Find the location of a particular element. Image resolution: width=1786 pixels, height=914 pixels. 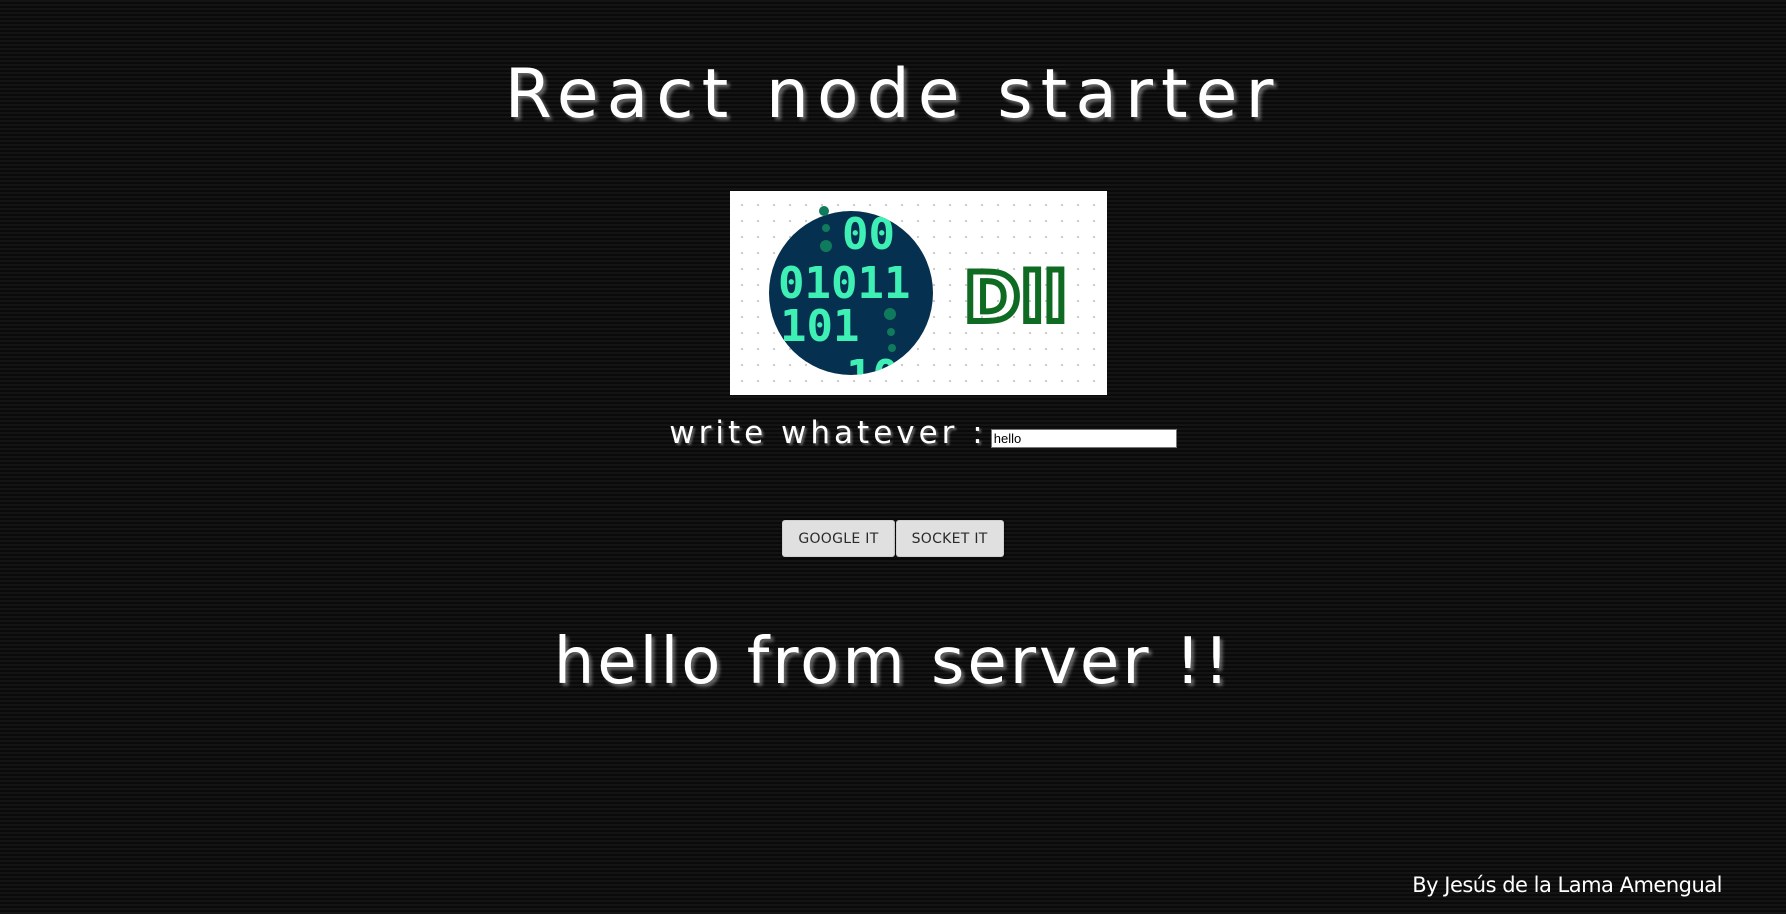

server-response-message: hello from server !! is located at coordinates (893, 662).